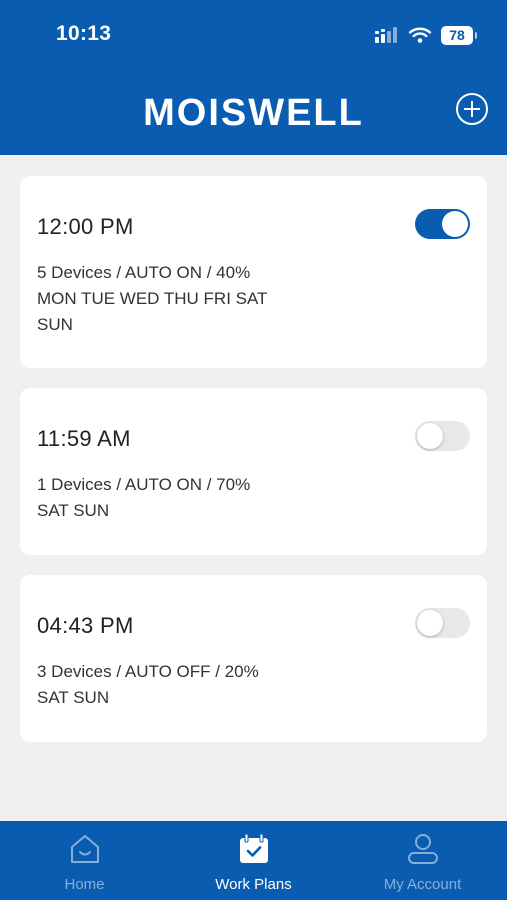  I want to click on status-time: 10:13, so click(84, 33).